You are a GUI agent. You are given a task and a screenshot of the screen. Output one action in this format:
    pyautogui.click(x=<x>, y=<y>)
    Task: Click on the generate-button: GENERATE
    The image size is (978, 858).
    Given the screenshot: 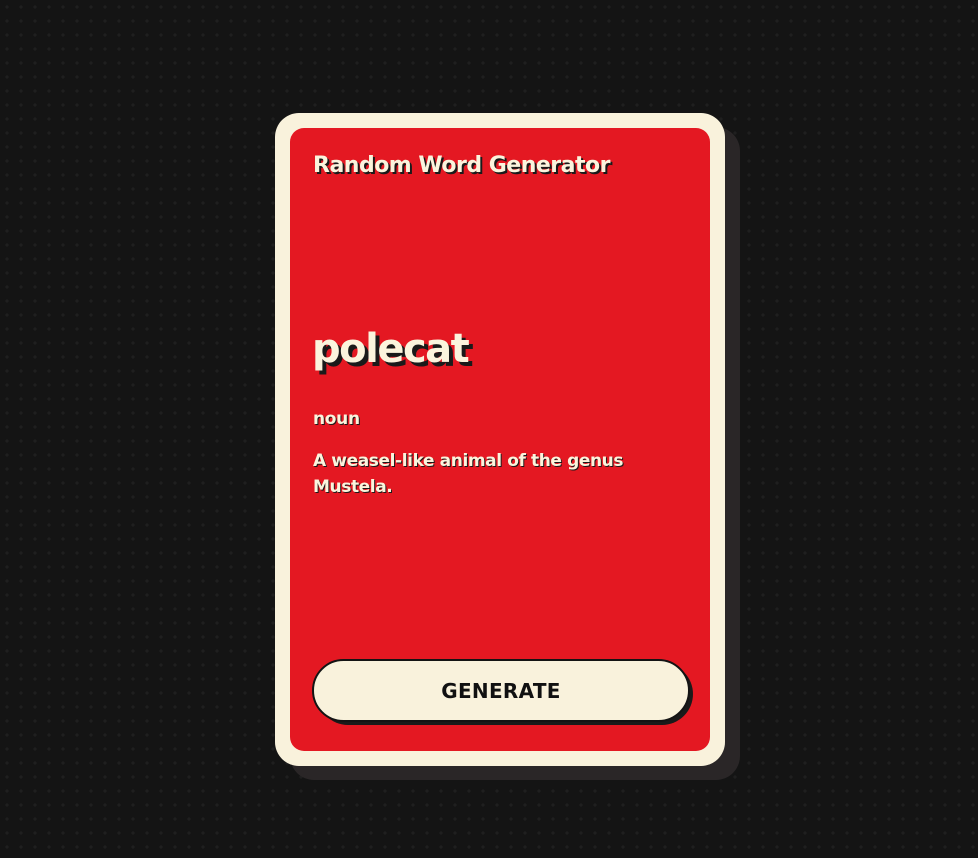 What is the action you would take?
    pyautogui.click(x=501, y=690)
    